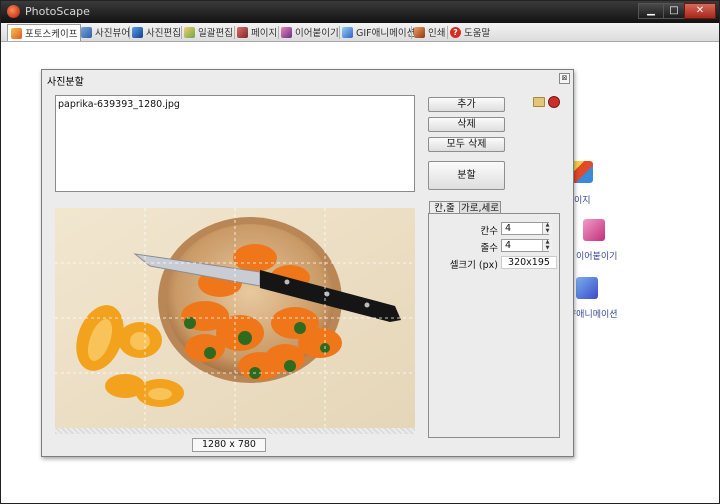 The height and width of the screenshot is (504, 720). Describe the element at coordinates (235, 431) in the screenshot. I see `photo-bottom-stripe` at that location.